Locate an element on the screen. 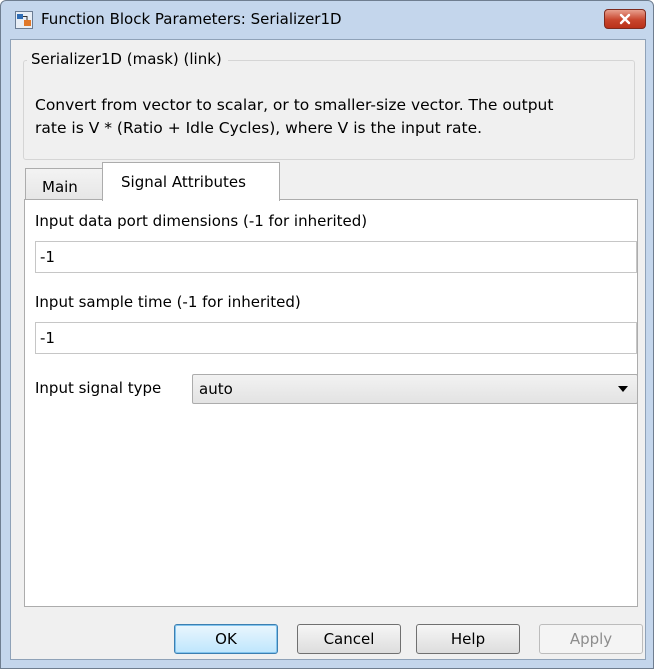 Image resolution: width=654 pixels, height=669 pixels. signal-type-select: auto is located at coordinates (415, 389).